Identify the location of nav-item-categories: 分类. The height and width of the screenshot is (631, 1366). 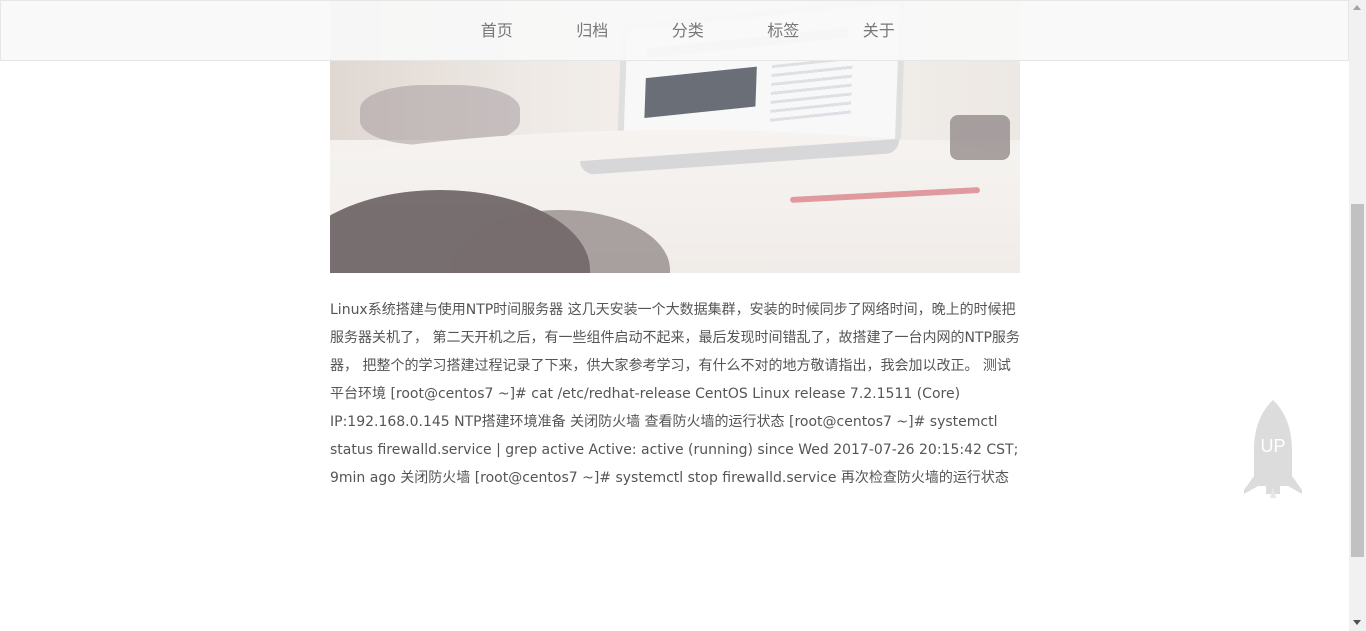
(688, 31).